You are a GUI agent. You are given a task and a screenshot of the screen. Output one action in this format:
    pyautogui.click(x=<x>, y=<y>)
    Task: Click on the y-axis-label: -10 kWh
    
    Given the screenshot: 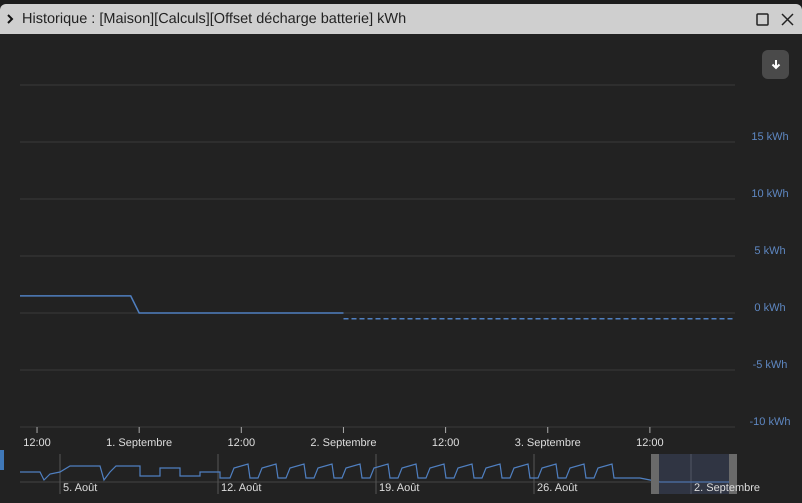 What is the action you would take?
    pyautogui.click(x=770, y=422)
    